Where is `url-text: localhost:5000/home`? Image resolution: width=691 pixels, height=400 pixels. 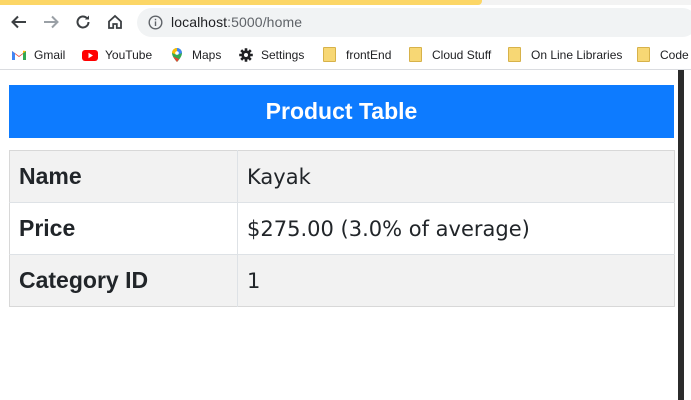
url-text: localhost:5000/home is located at coordinates (236, 22).